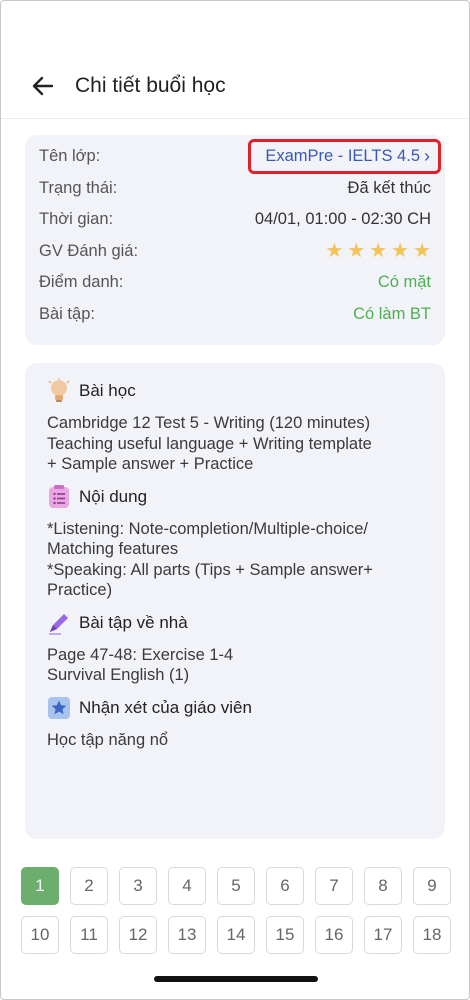 This screenshot has width=470, height=1000. I want to click on page-button: 15, so click(285, 935).